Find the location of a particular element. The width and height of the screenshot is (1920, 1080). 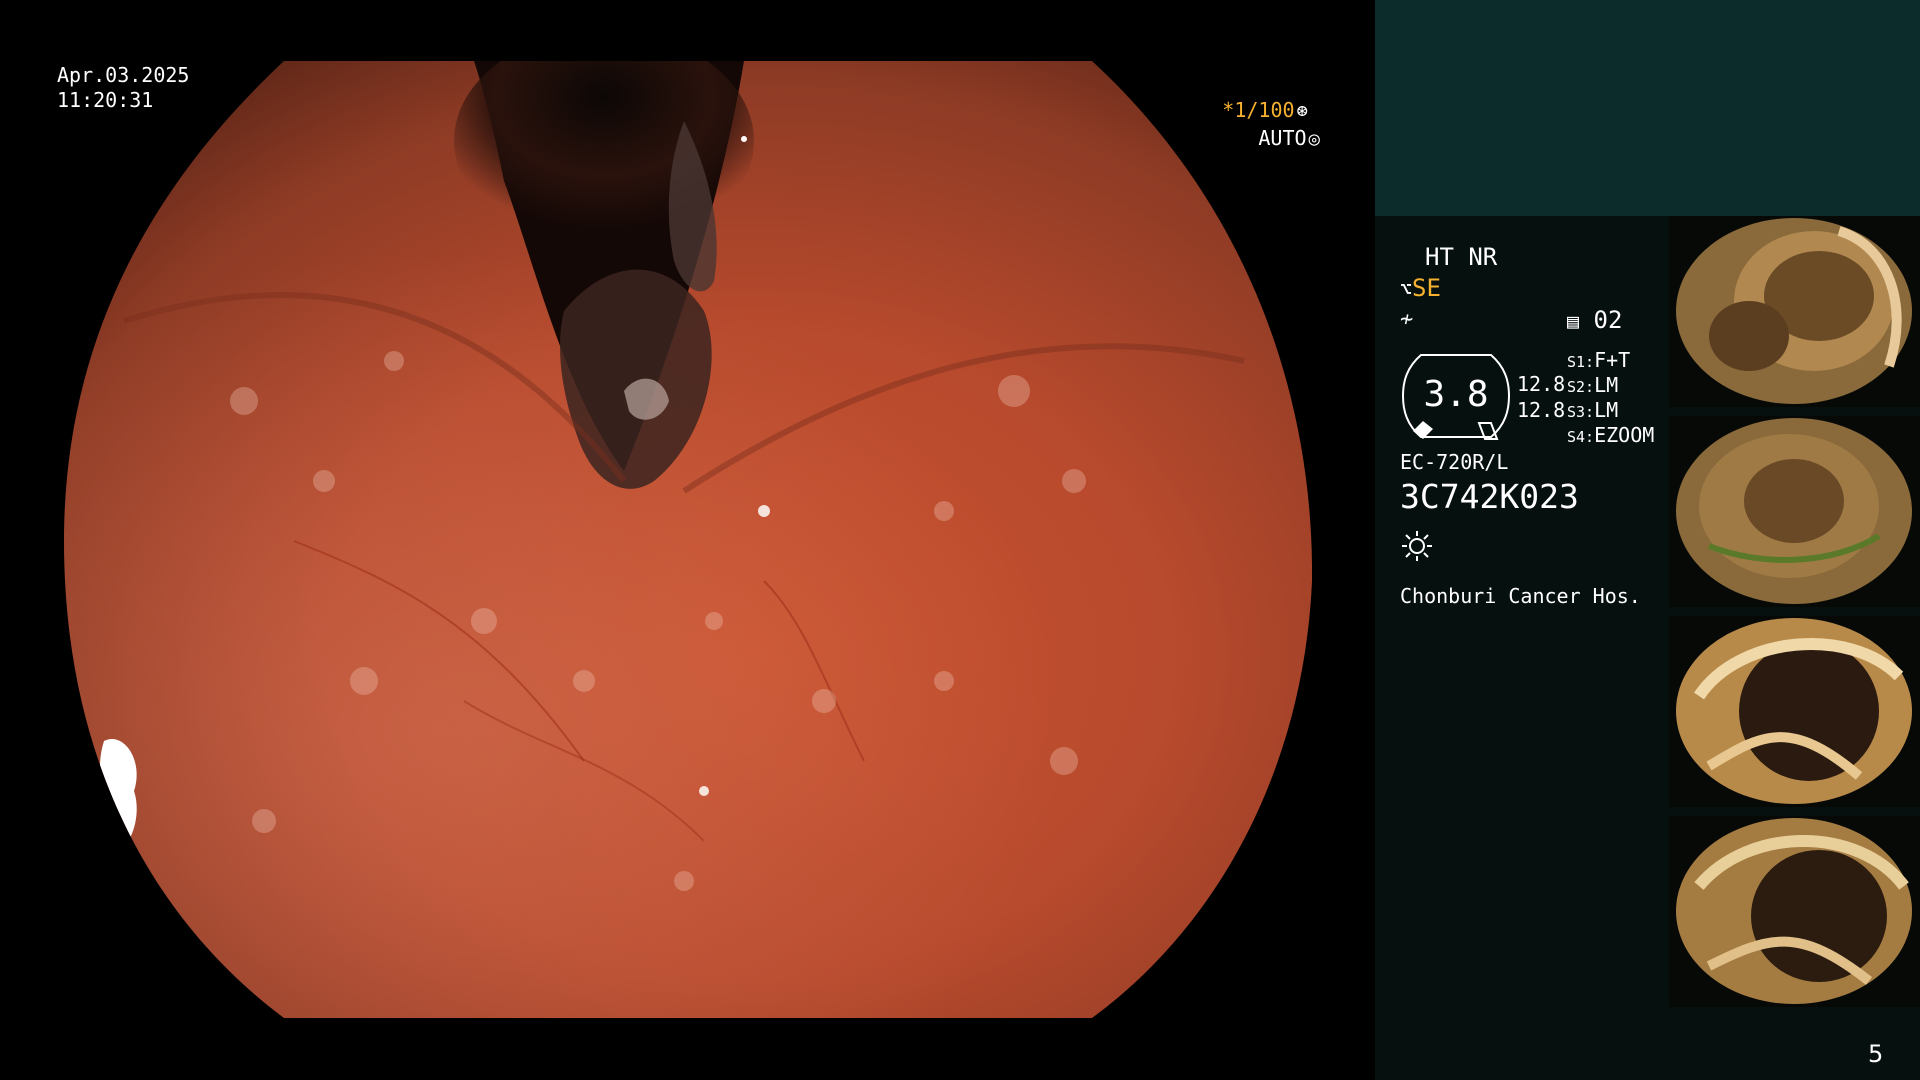

switch-row-2: S2:LM is located at coordinates (1592, 386).